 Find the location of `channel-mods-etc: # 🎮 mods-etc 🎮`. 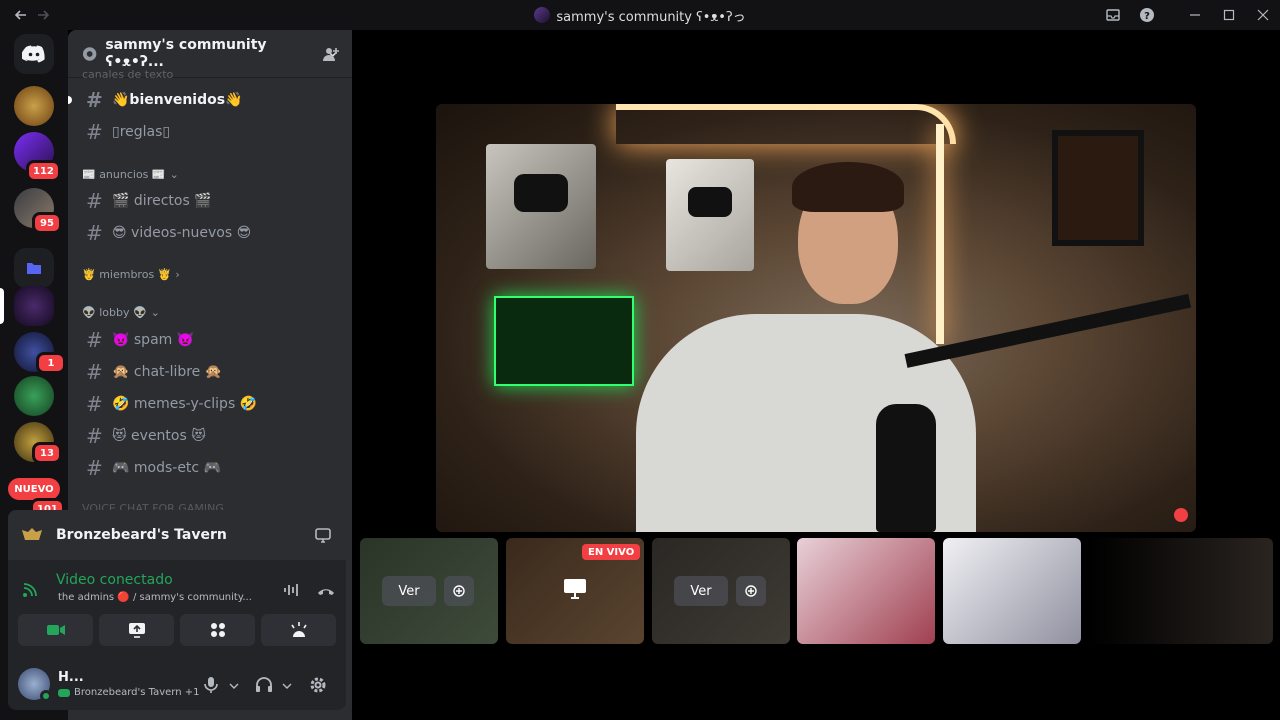

channel-mods-etc: # 🎮 mods-etc 🎮 is located at coordinates (209, 468).